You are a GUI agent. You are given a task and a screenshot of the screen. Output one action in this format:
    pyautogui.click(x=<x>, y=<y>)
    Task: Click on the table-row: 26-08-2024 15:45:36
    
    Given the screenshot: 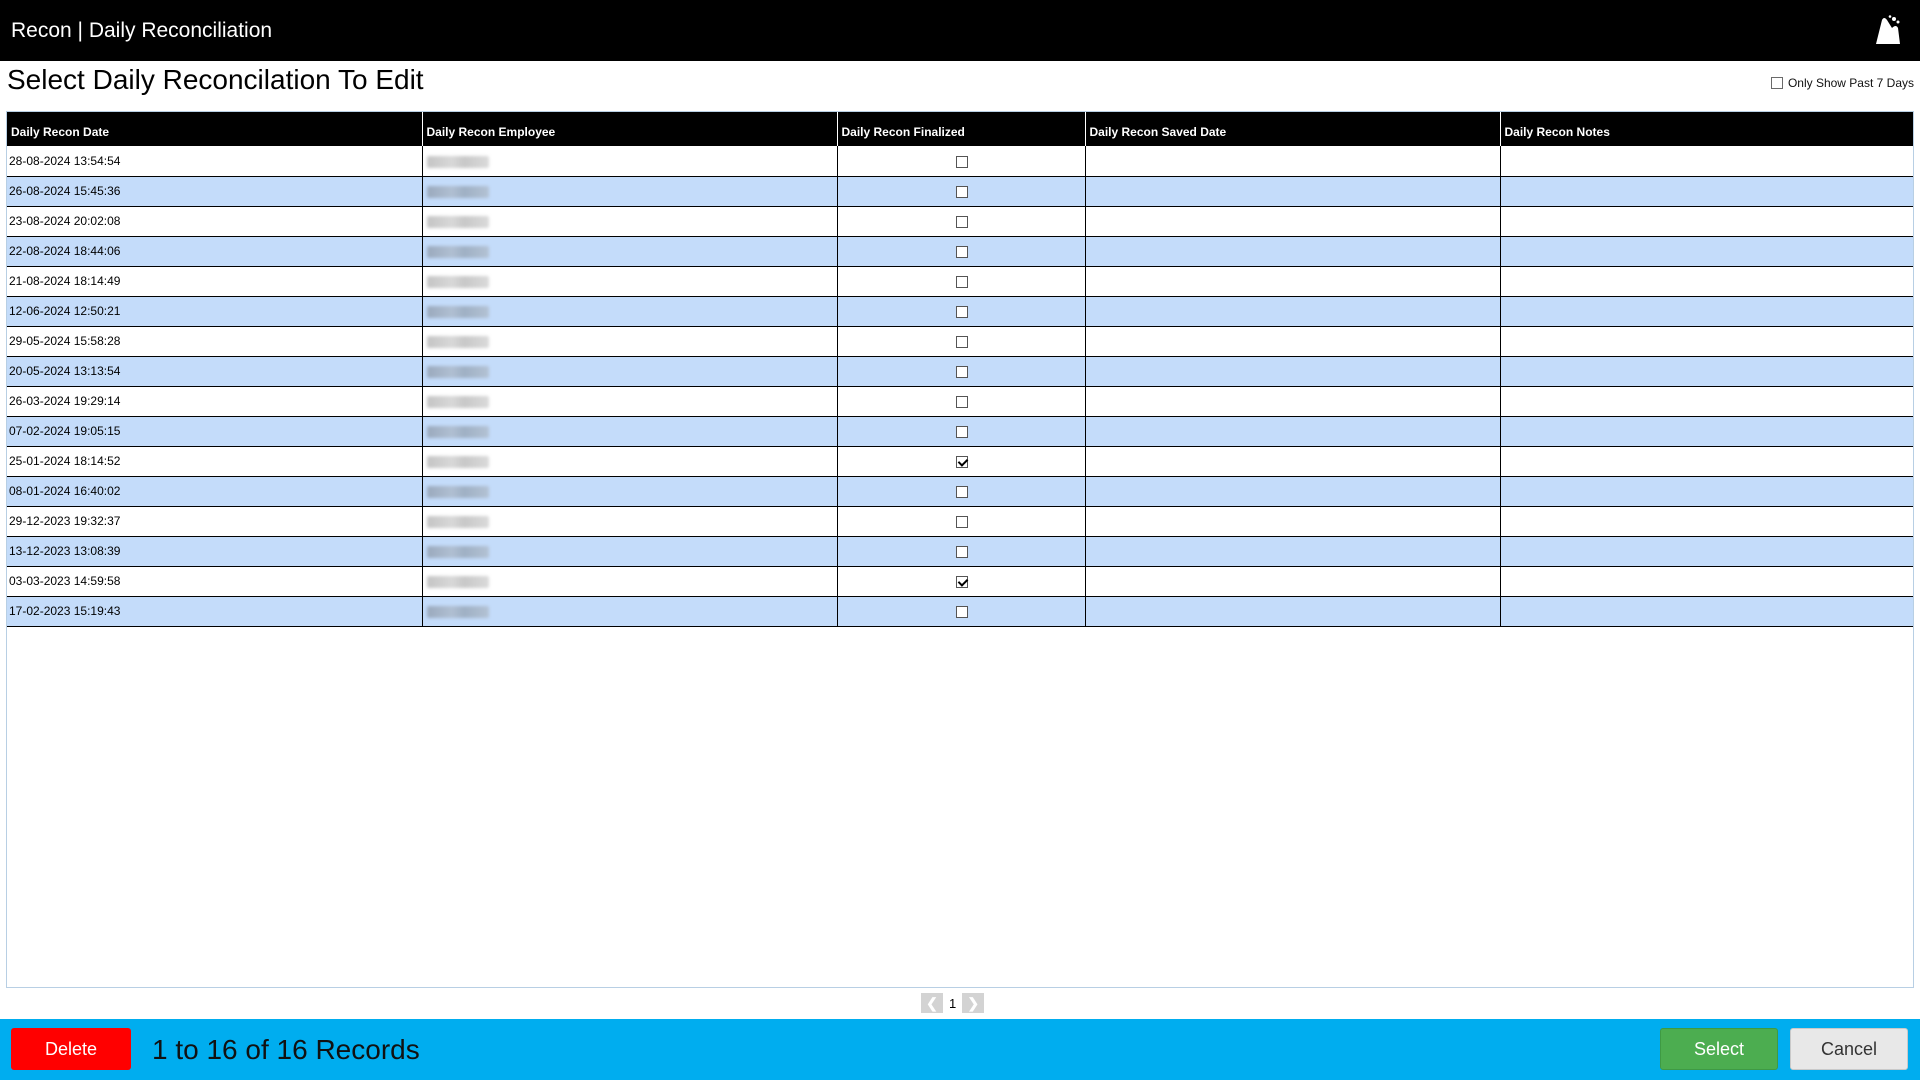 What is the action you would take?
    pyautogui.click(x=960, y=191)
    